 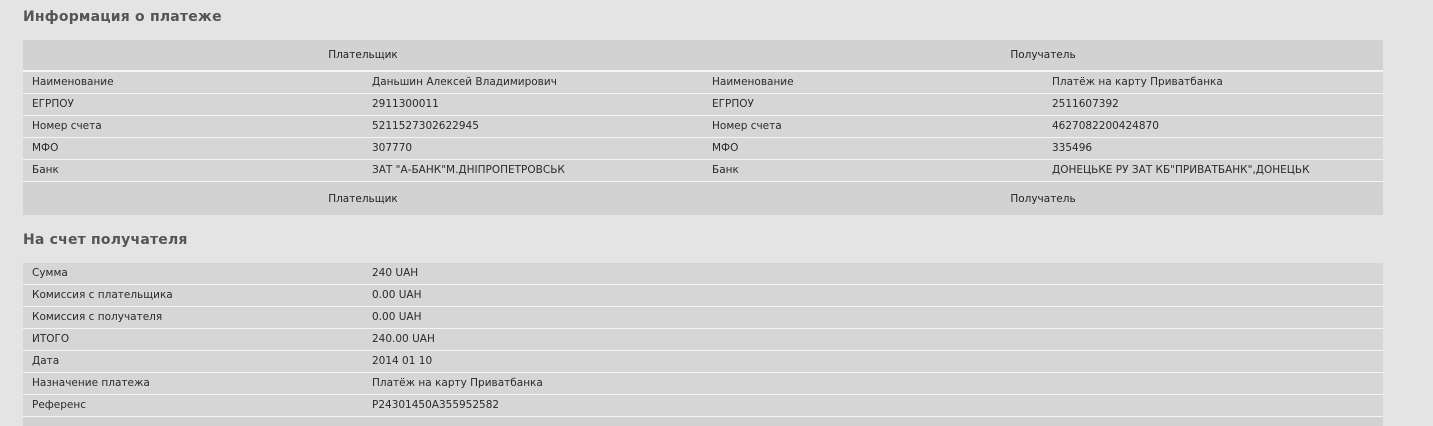 What do you see at coordinates (402, 361) in the screenshot?
I see `row-value: 2014 01 10` at bounding box center [402, 361].